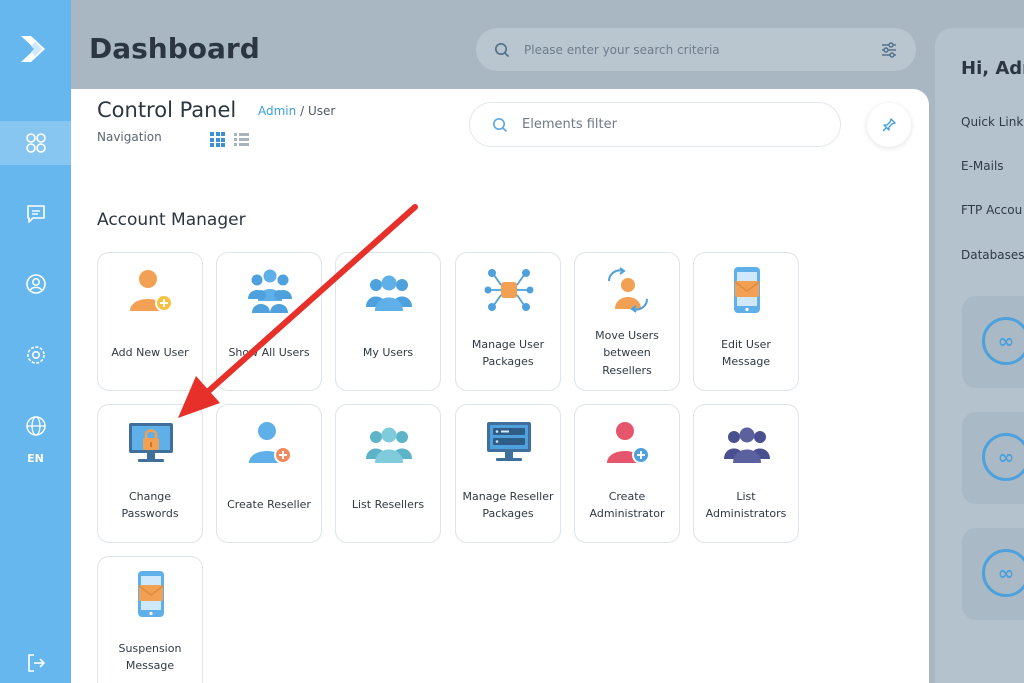 This screenshot has width=1024, height=683. Describe the element at coordinates (508, 353) in the screenshot. I see `tile-label: Manage User Packages` at that location.